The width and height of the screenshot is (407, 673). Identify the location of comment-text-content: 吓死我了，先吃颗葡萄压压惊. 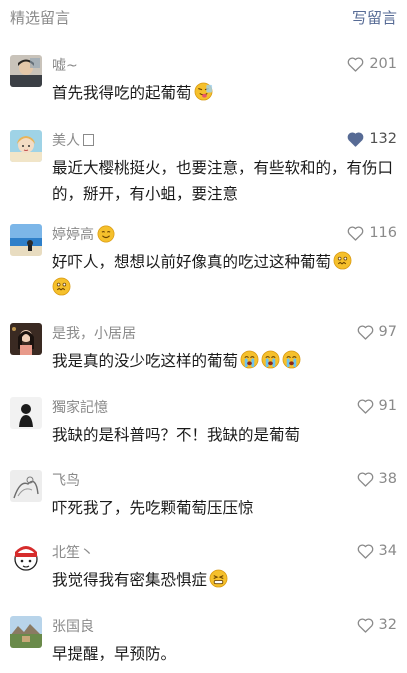
(153, 508).